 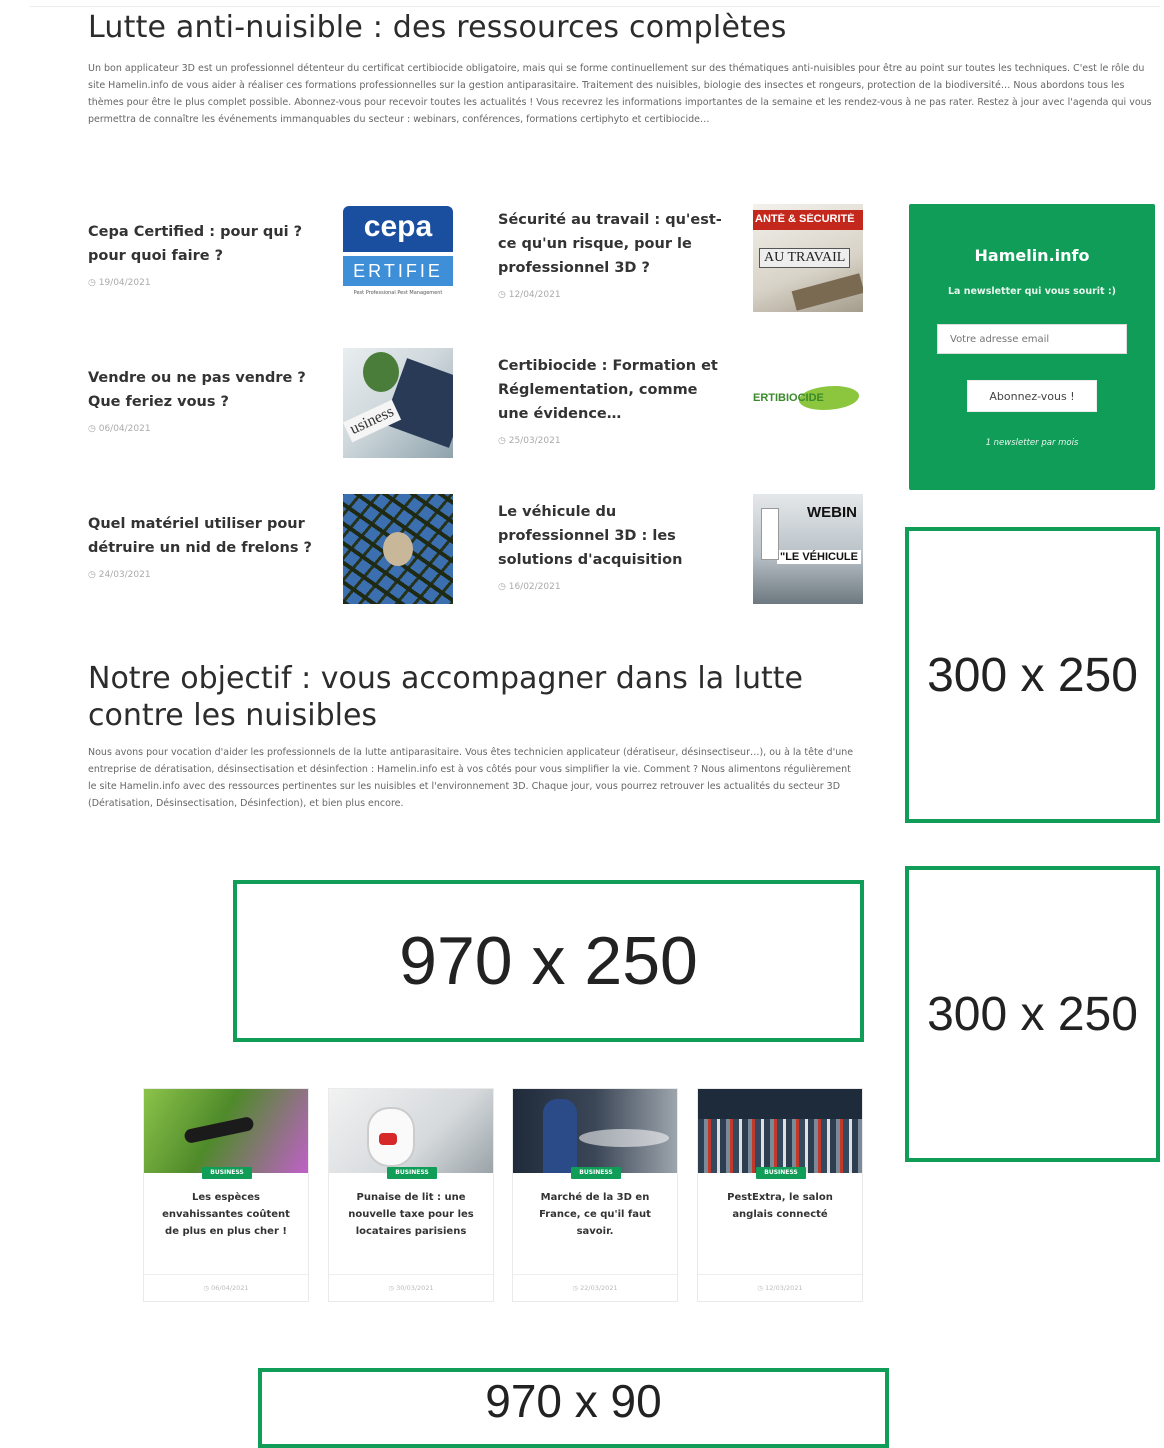 I want to click on article-thumbnail: ANTÉ & SÉCURITÉ AU TRAVAIL, so click(x=808, y=258).